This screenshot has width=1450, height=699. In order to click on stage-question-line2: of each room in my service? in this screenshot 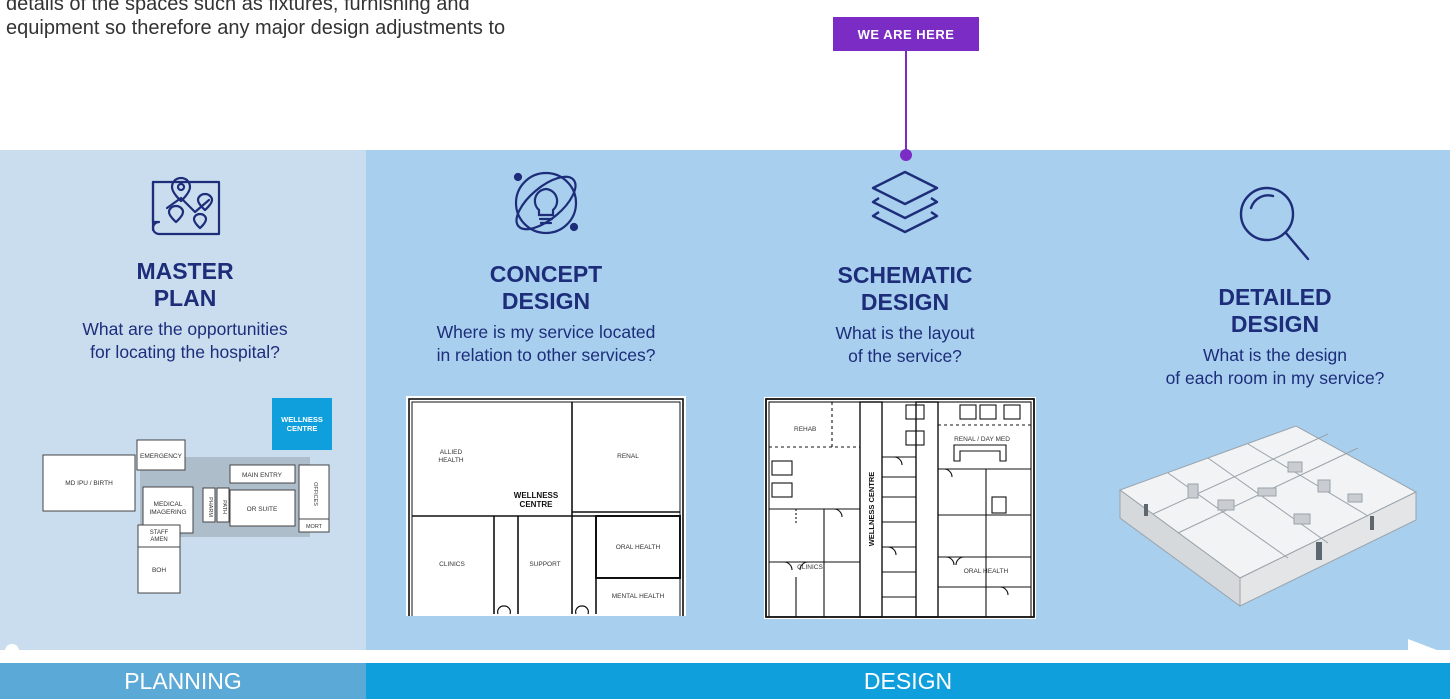, I will do `click(1275, 378)`.